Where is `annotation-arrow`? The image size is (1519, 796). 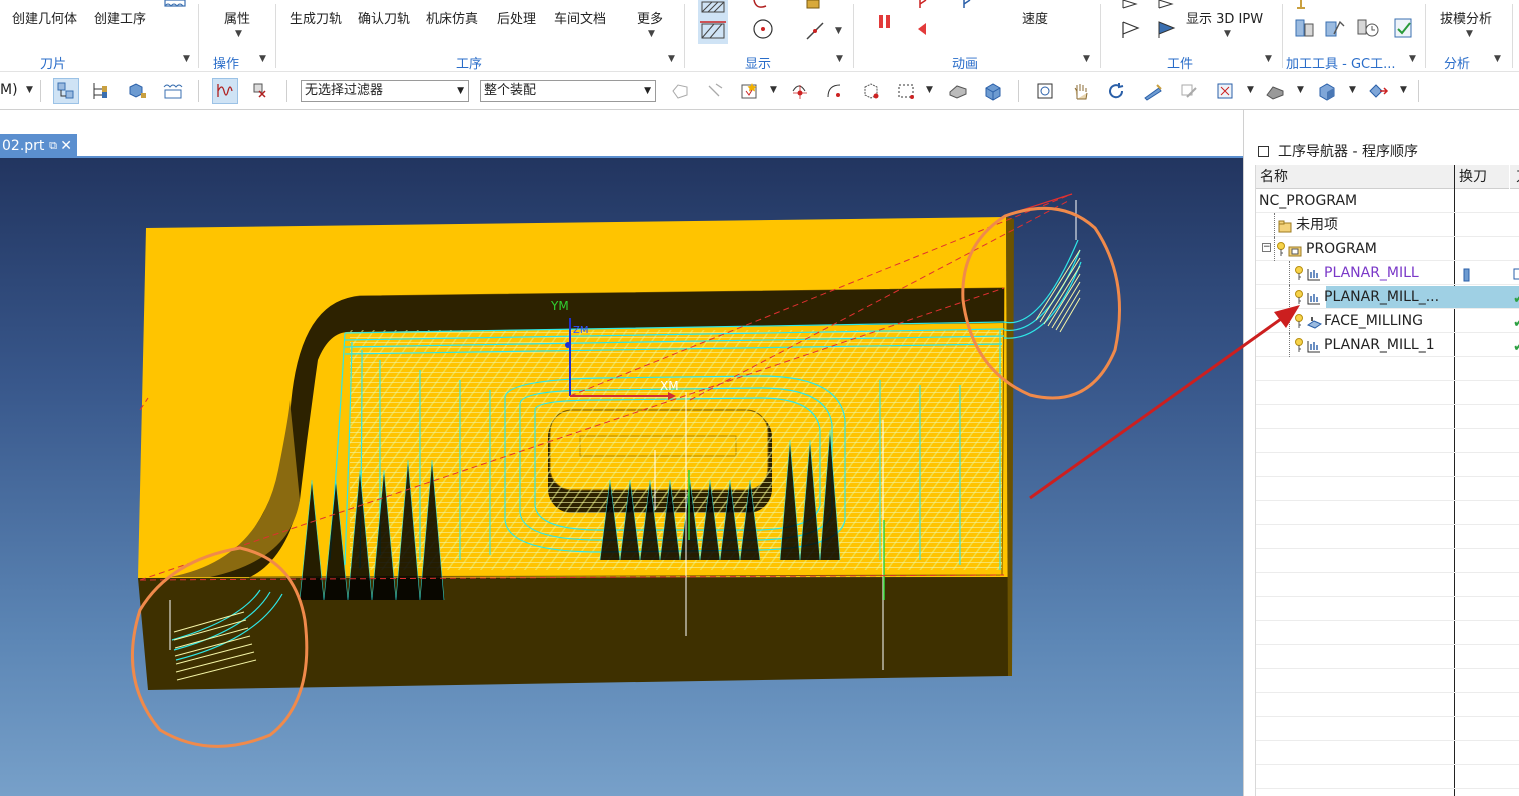
annotation-arrow is located at coordinates (1164, 402).